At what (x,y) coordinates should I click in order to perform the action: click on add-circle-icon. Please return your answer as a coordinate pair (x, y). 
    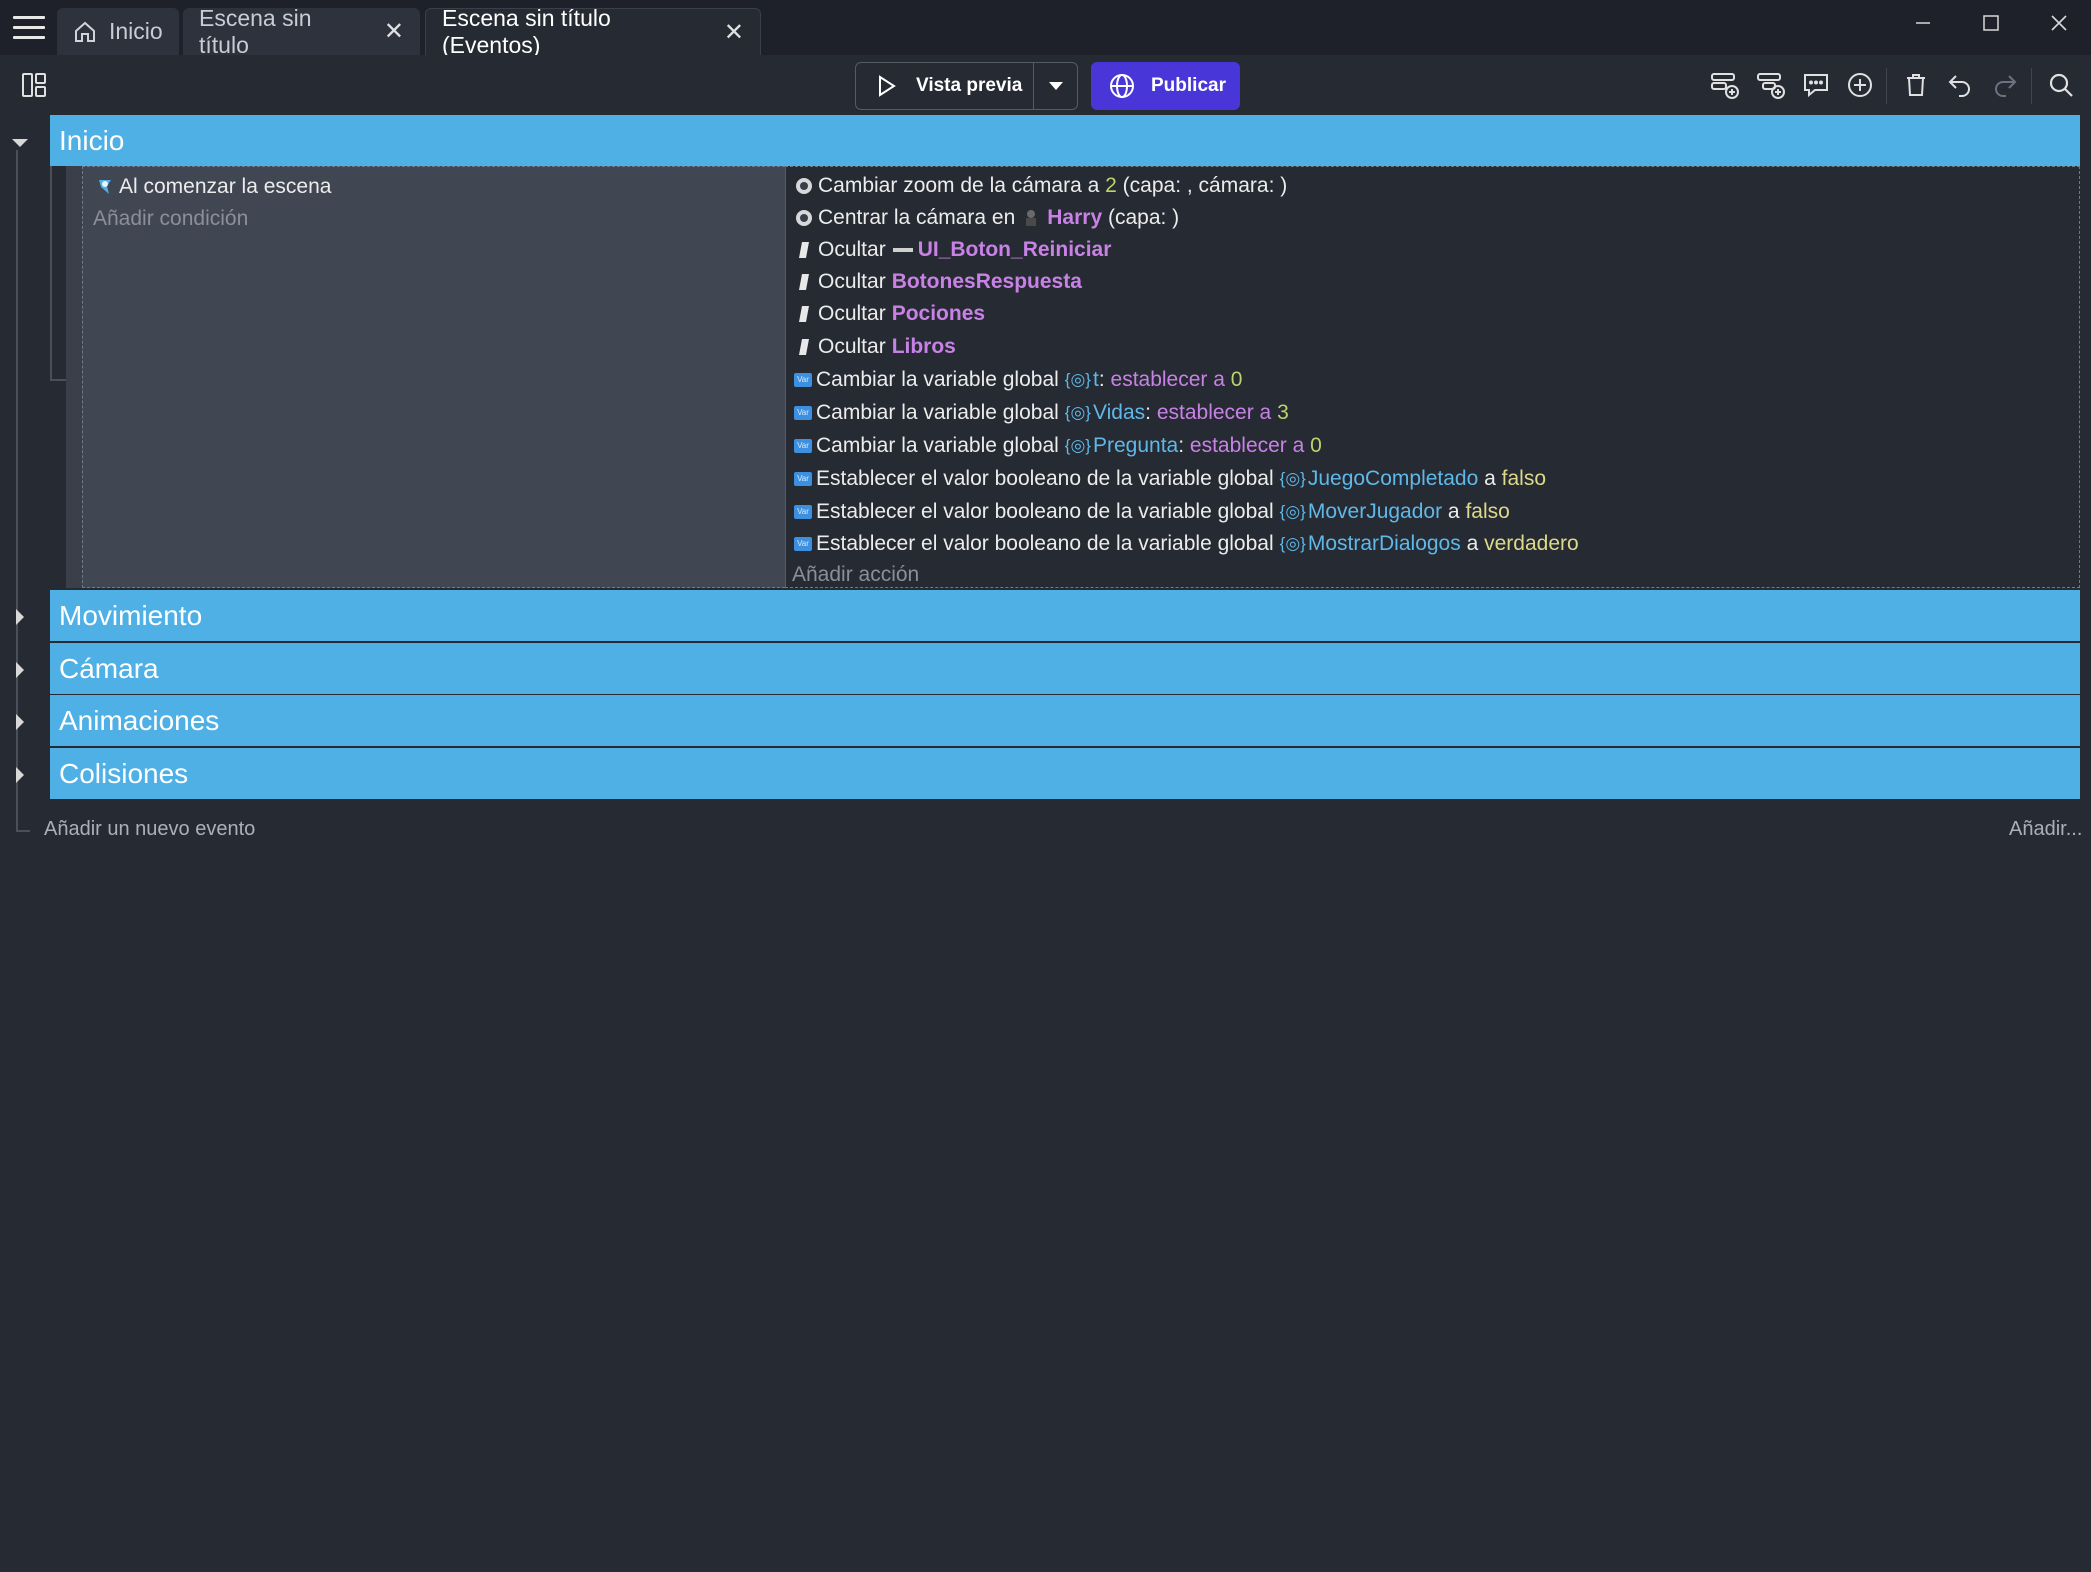
    Looking at the image, I should click on (1860, 85).